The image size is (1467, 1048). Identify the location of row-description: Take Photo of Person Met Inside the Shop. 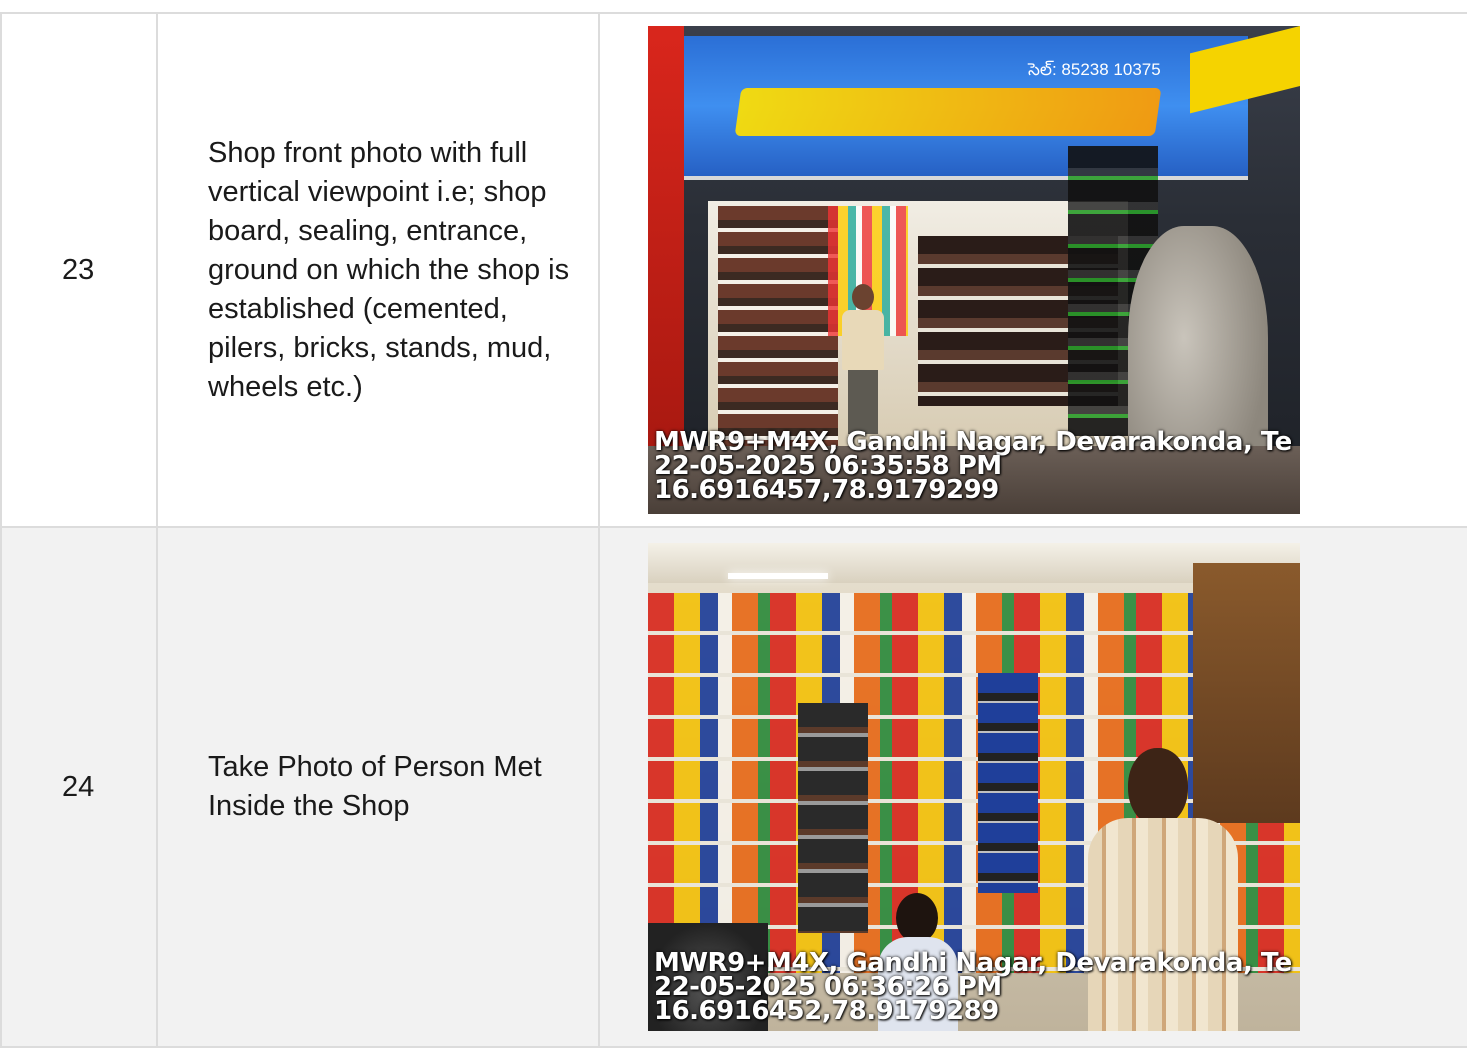
(375, 786).